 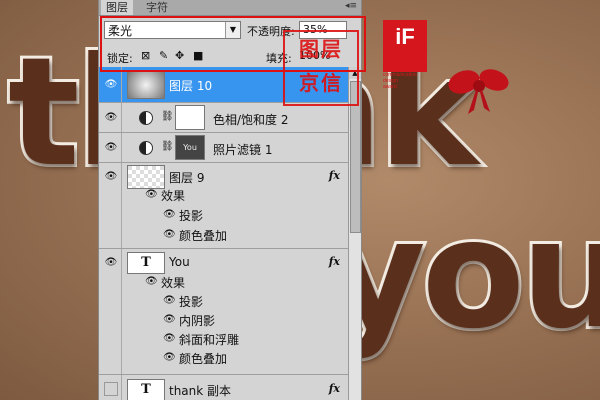 I want to click on layer-name: 图层 10, so click(x=191, y=86).